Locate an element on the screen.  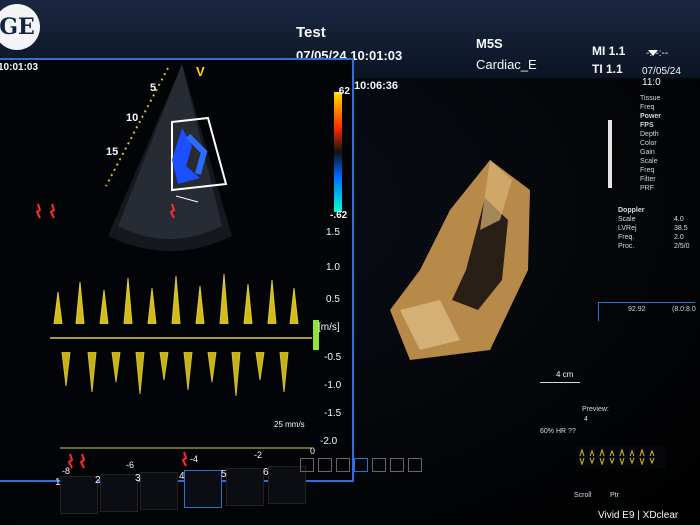
right-datetime: 07/05/24 11:0 is located at coordinates (661, 77).